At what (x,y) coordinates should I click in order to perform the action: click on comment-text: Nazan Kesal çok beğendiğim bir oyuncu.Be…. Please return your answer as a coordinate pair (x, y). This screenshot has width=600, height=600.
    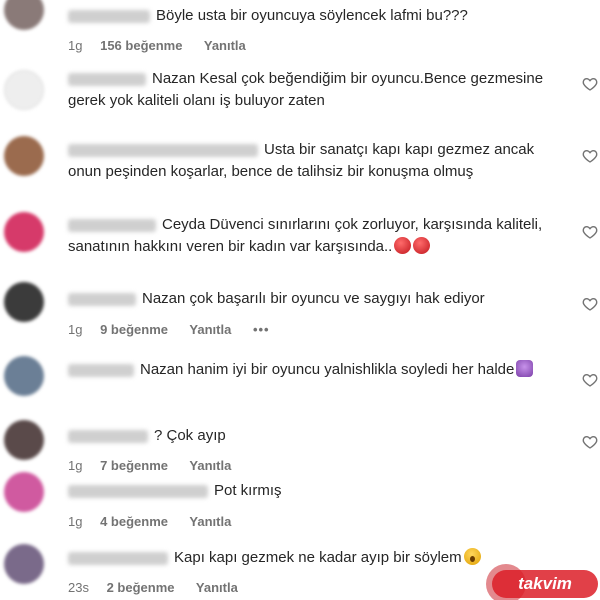
    Looking at the image, I should click on (306, 89).